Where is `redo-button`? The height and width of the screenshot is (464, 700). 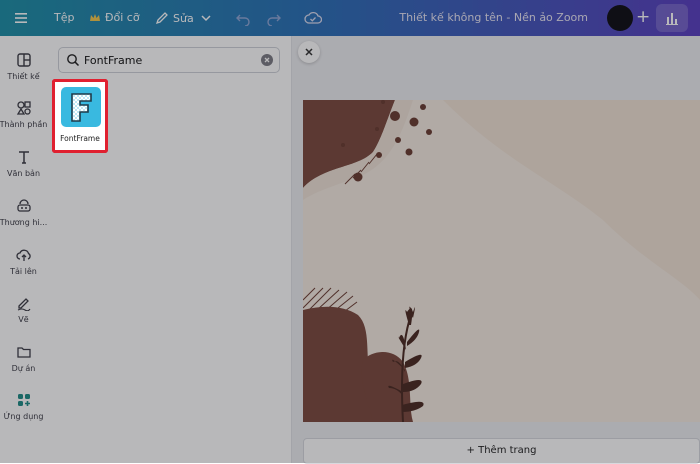 redo-button is located at coordinates (274, 18).